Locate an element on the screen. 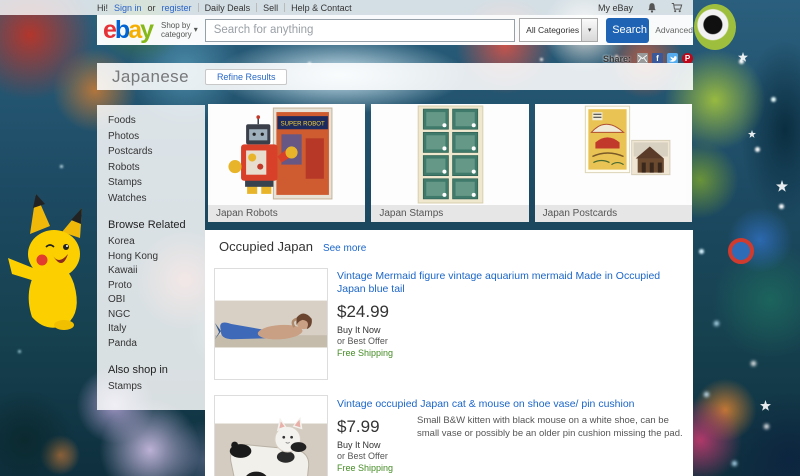 The image size is (800, 476). category-card-japan-robots: SUPER ROBOT Japan Robots is located at coordinates (287, 163).